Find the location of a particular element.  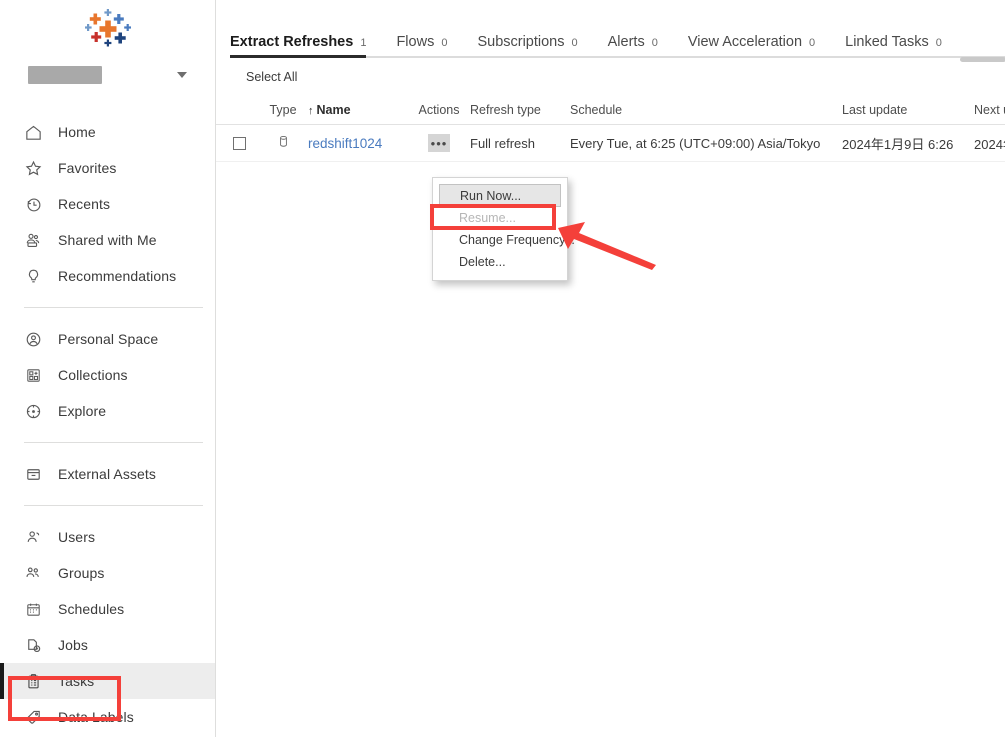

sidebar-item-label: Users is located at coordinates (77, 537).